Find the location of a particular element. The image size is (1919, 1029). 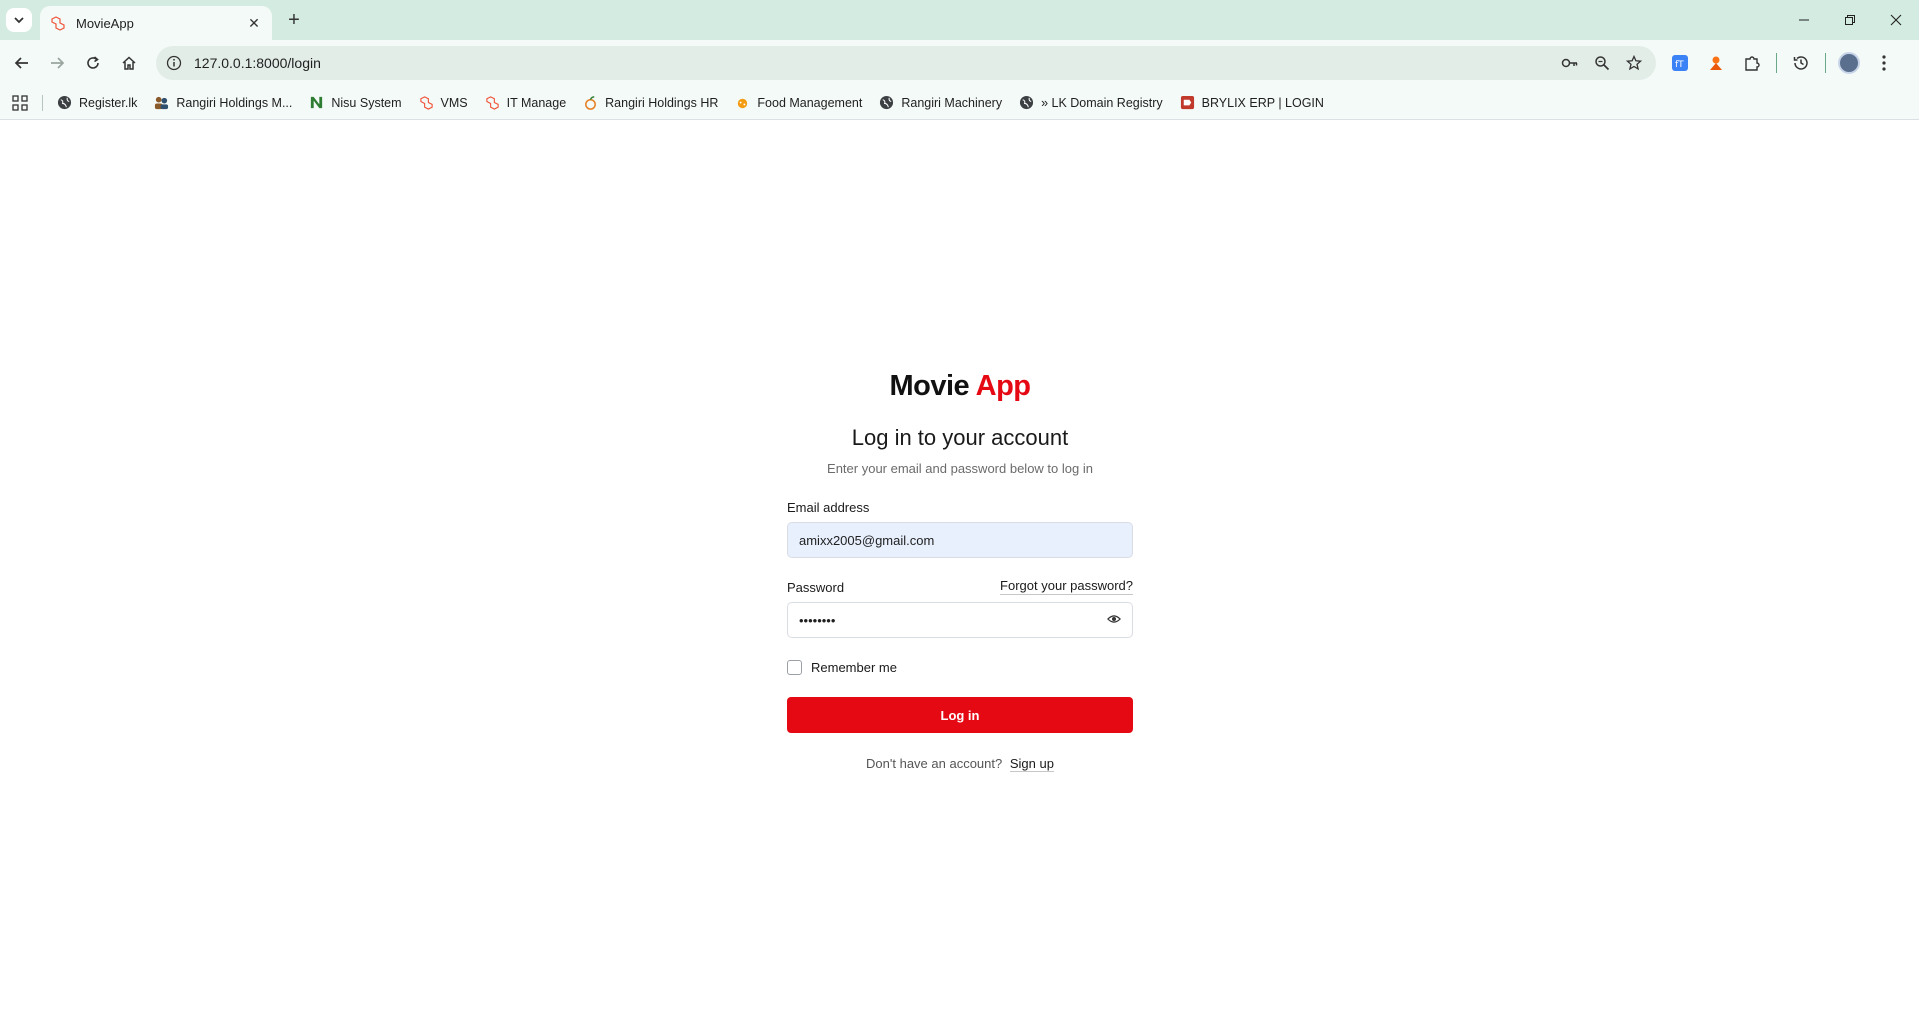

close-icon is located at coordinates (1896, 20).